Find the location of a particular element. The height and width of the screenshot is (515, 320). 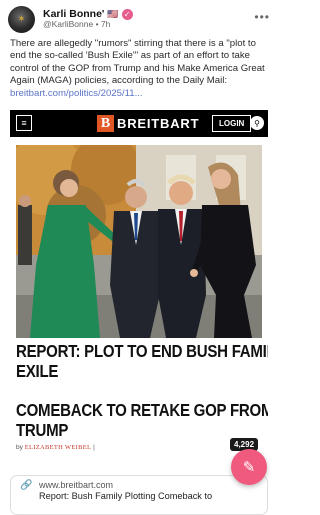

breitbart-logo: B BREITBART is located at coordinates (148, 123).